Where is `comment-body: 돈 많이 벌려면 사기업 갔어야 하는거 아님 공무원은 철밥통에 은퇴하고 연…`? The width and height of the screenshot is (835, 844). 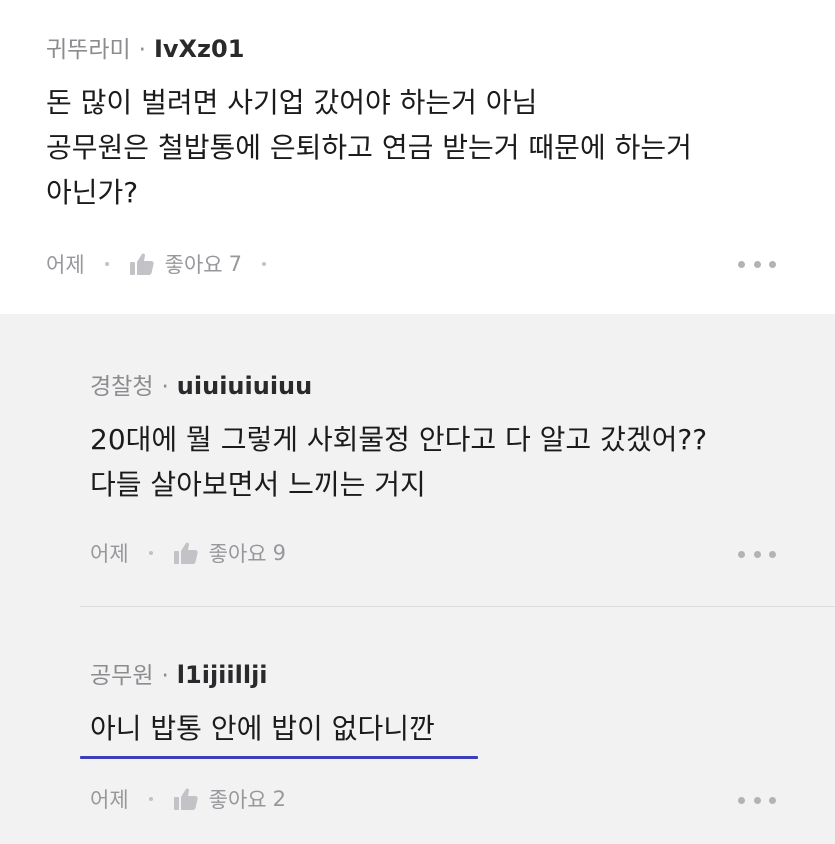 comment-body: 돈 많이 벌려면 사기업 갔어야 하는거 아님 공무원은 철밥통에 은퇴하고 연… is located at coordinates (369, 147).